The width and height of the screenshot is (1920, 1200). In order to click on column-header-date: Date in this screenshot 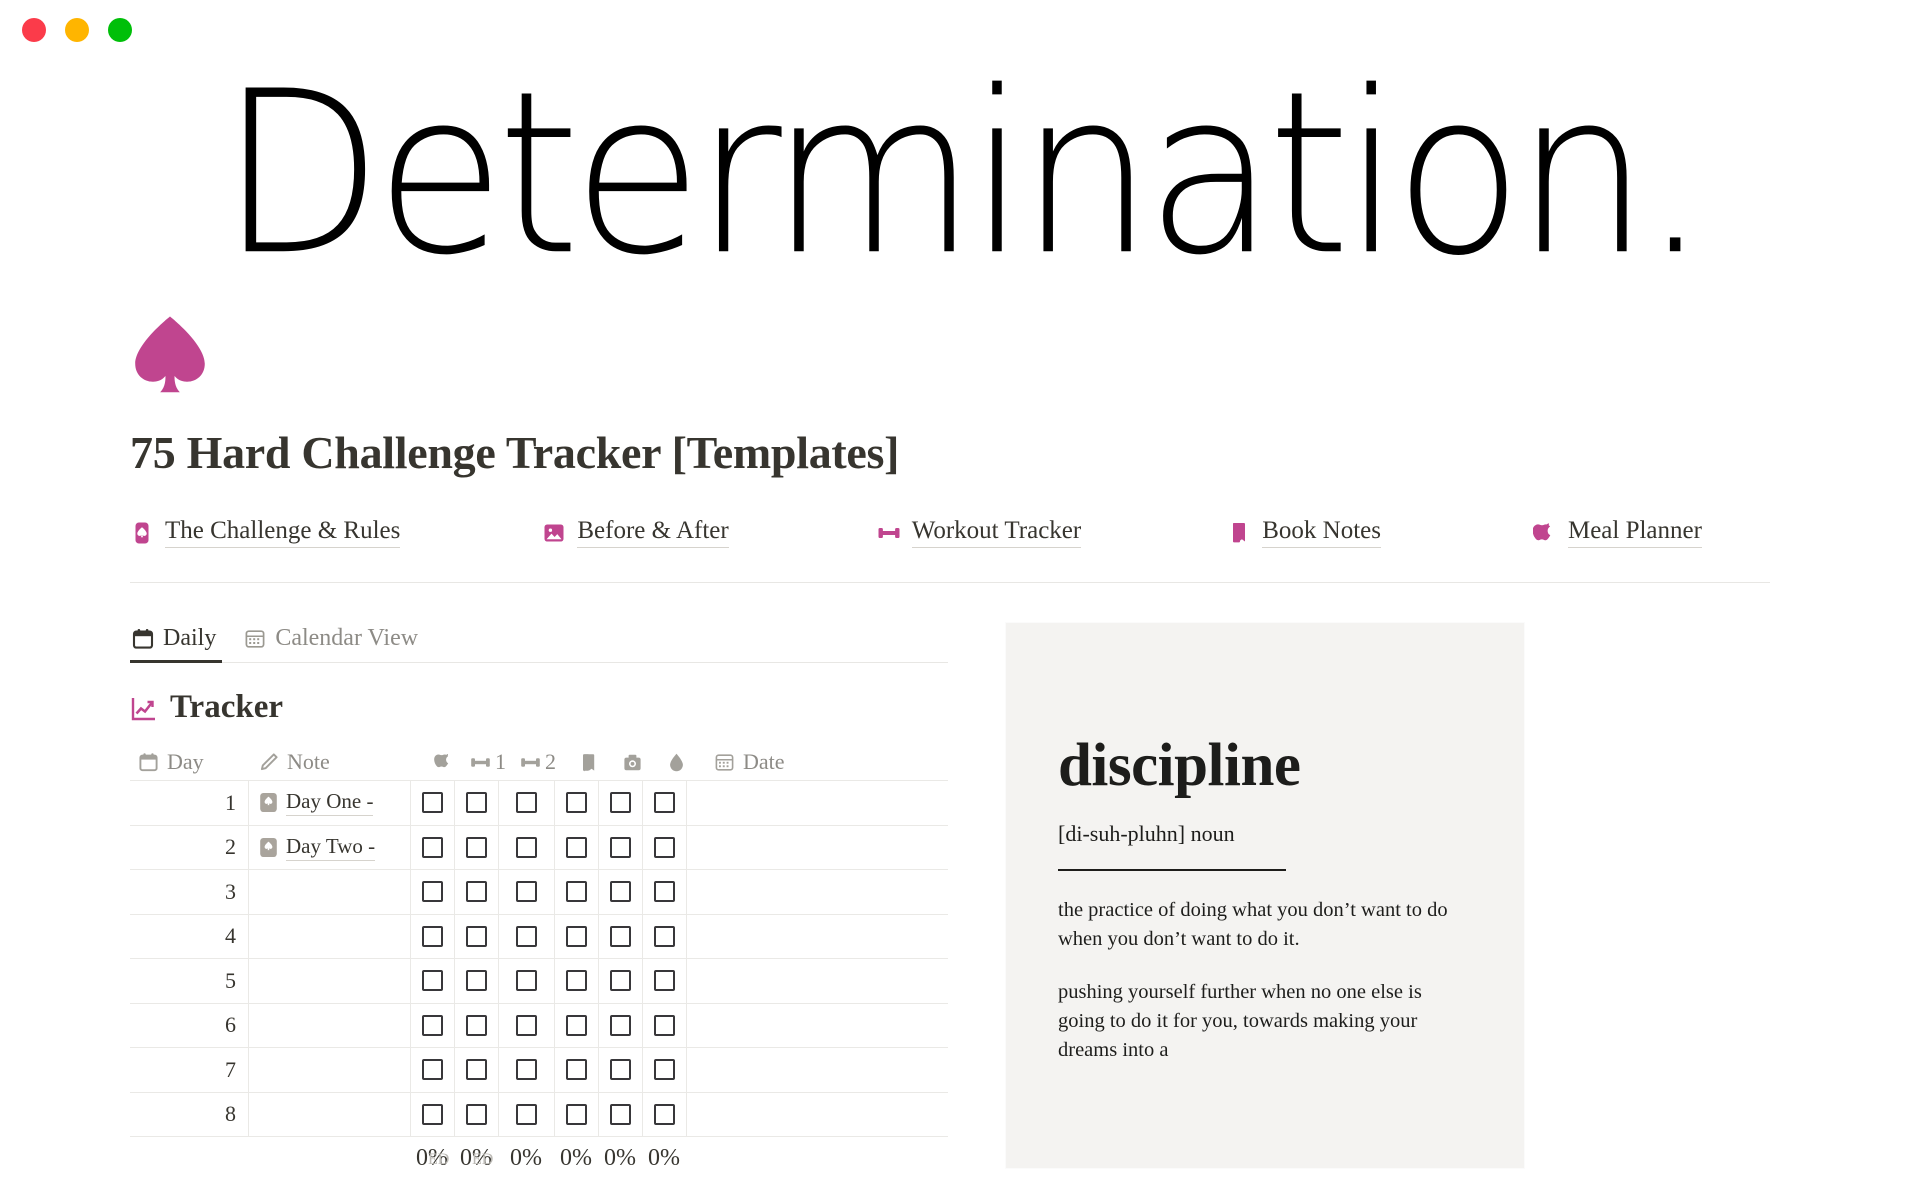, I will do `click(773, 762)`.